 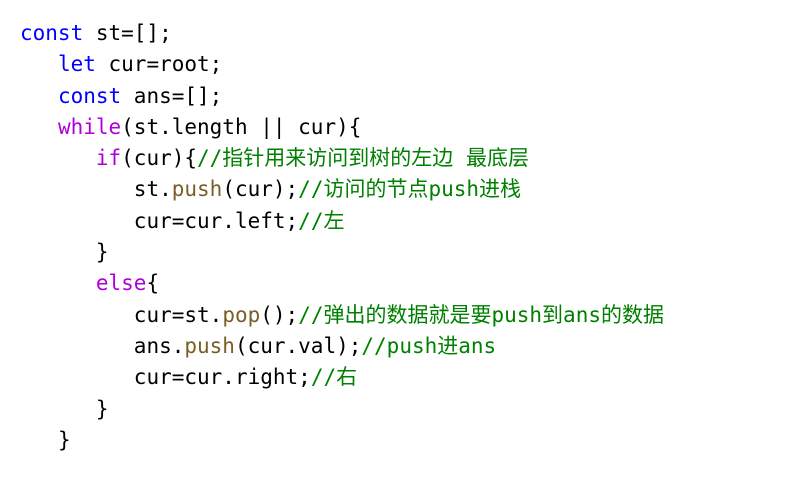 I want to click on code-line: else{, so click(x=342, y=283).